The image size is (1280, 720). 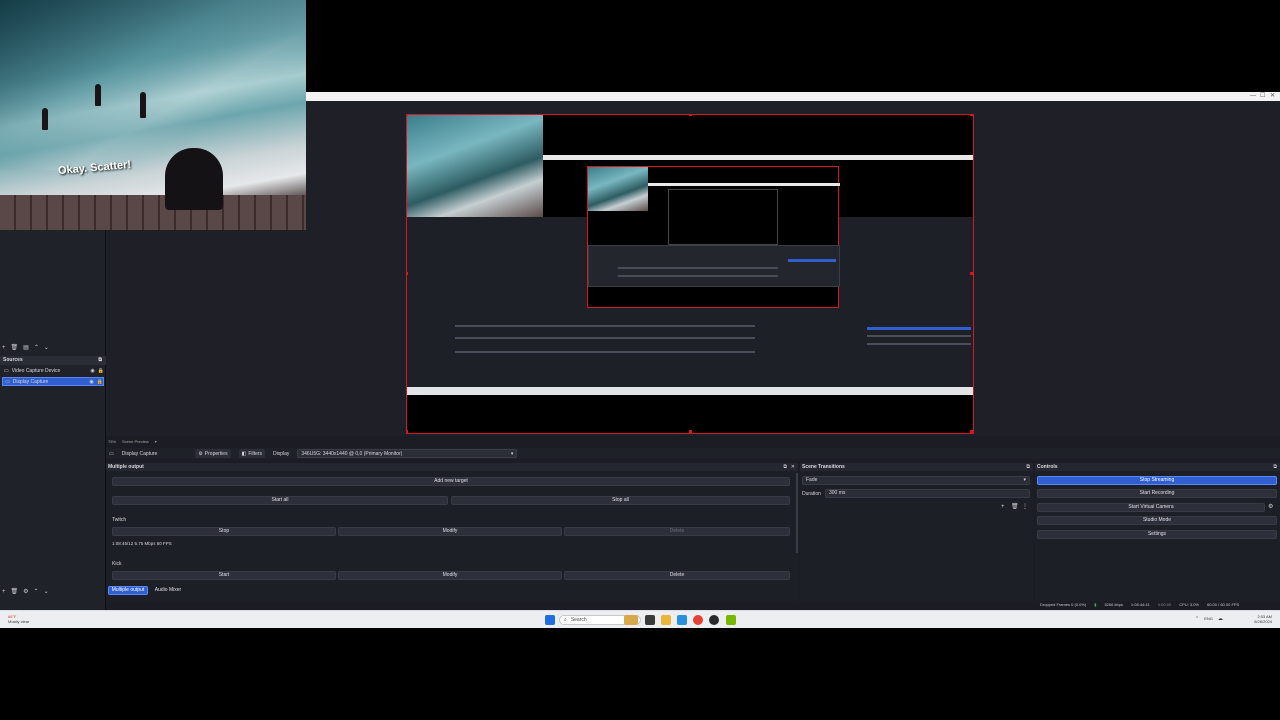 I want to click on zoom-row: 75% Scene Preview ▾, so click(x=132, y=441).